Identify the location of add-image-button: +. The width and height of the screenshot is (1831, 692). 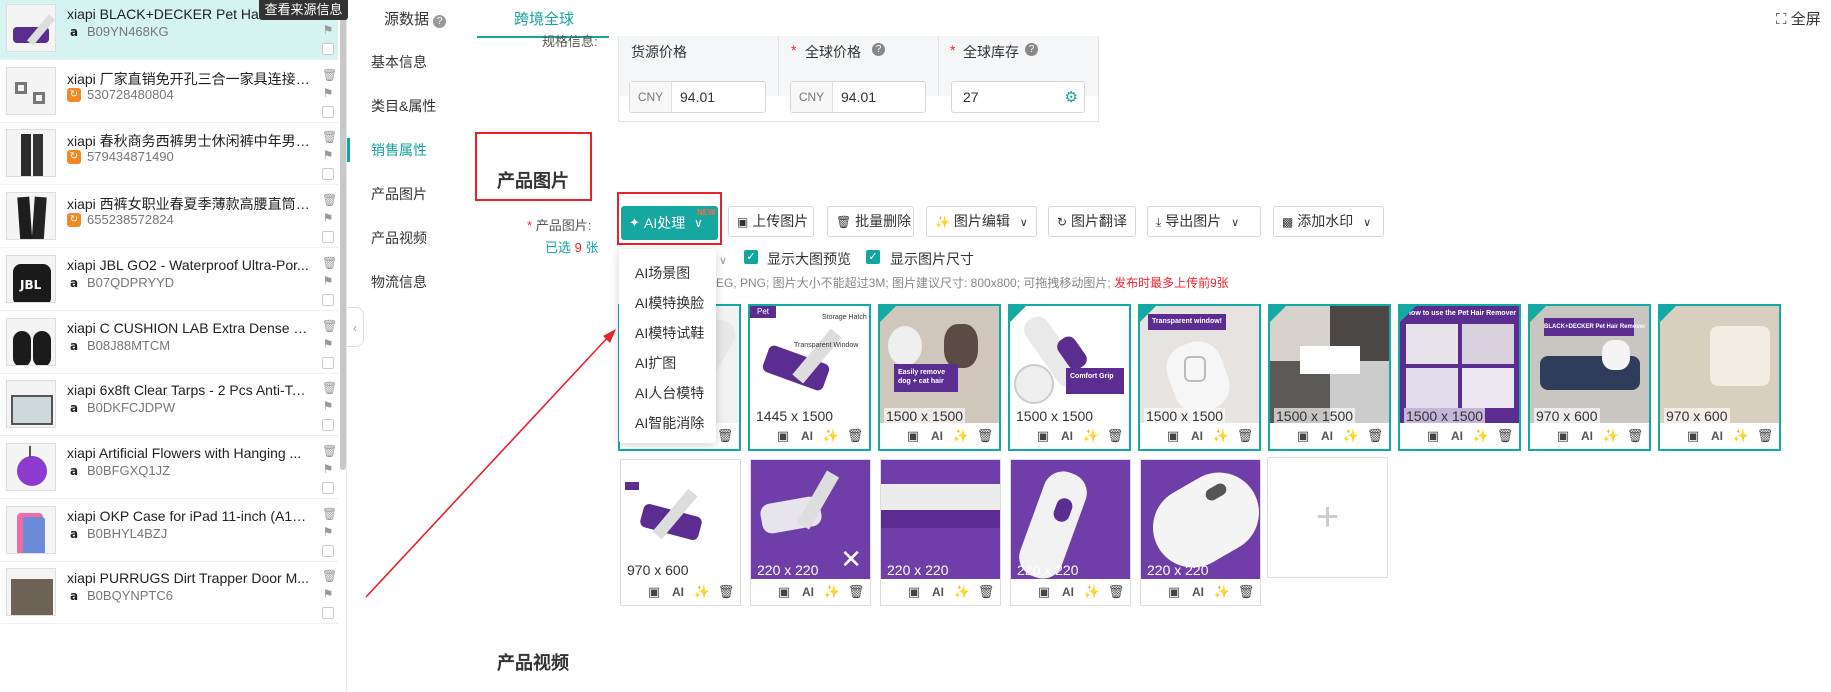
(1327, 517).